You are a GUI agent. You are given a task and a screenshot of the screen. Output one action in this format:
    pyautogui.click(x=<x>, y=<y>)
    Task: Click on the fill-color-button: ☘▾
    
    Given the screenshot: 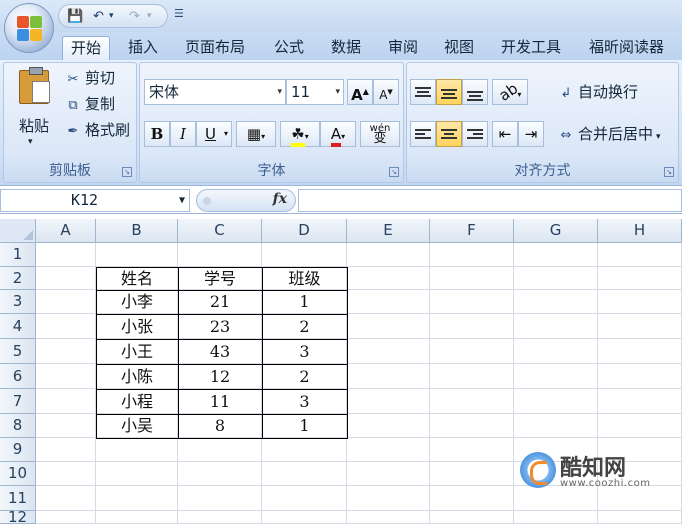 What is the action you would take?
    pyautogui.click(x=300, y=134)
    